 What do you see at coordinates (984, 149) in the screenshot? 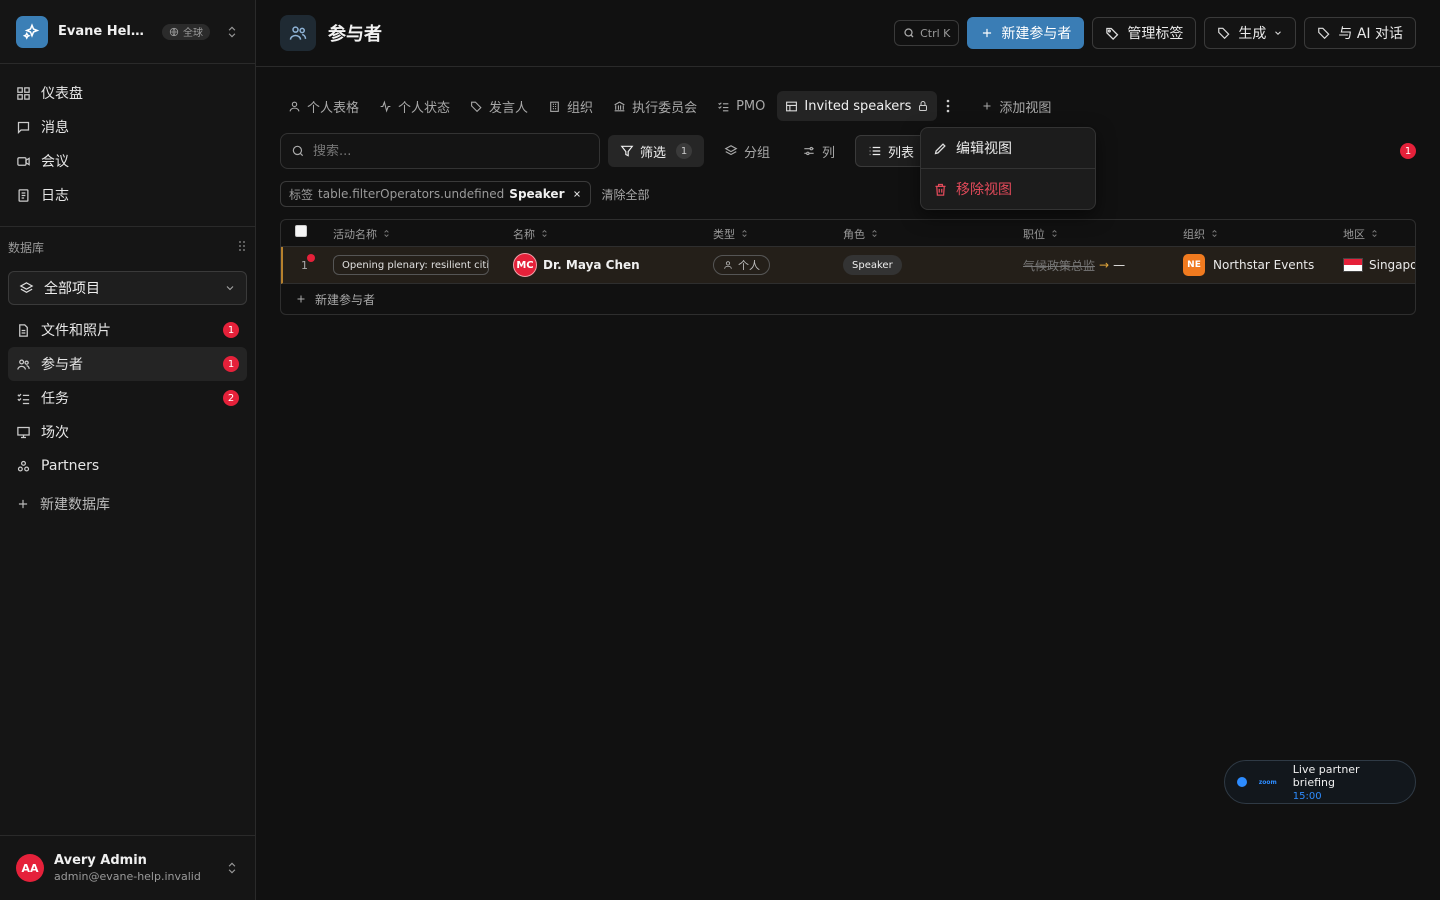
I see `menu-item-label: 编辑视图` at bounding box center [984, 149].